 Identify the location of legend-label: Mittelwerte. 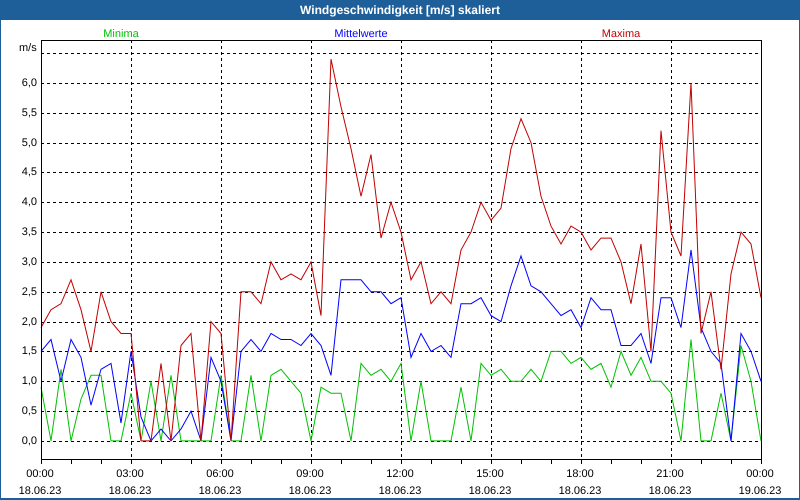
(361, 34).